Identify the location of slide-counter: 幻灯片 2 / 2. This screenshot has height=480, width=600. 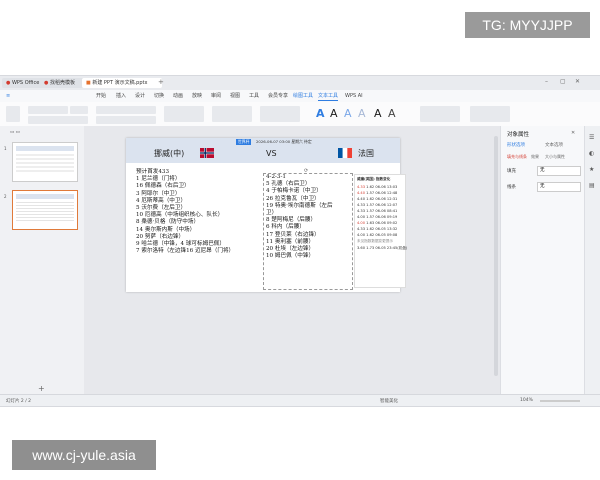
(19, 401).